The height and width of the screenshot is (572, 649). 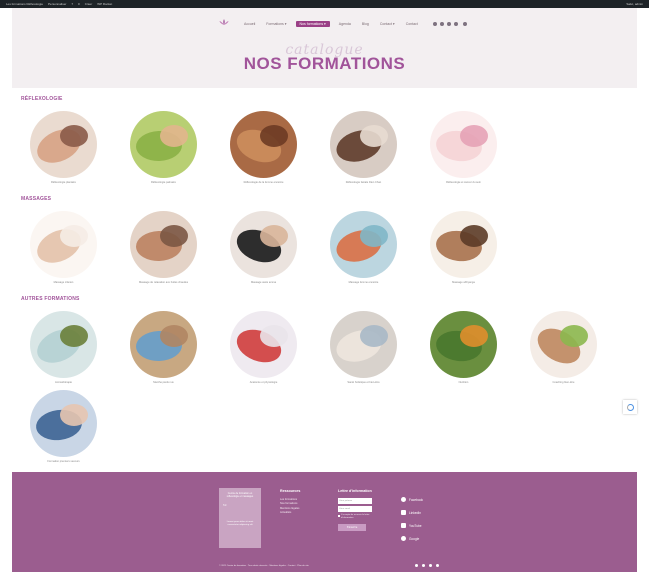 What do you see at coordinates (89, 4) in the screenshot?
I see `admin-bar-item: Créer` at bounding box center [89, 4].